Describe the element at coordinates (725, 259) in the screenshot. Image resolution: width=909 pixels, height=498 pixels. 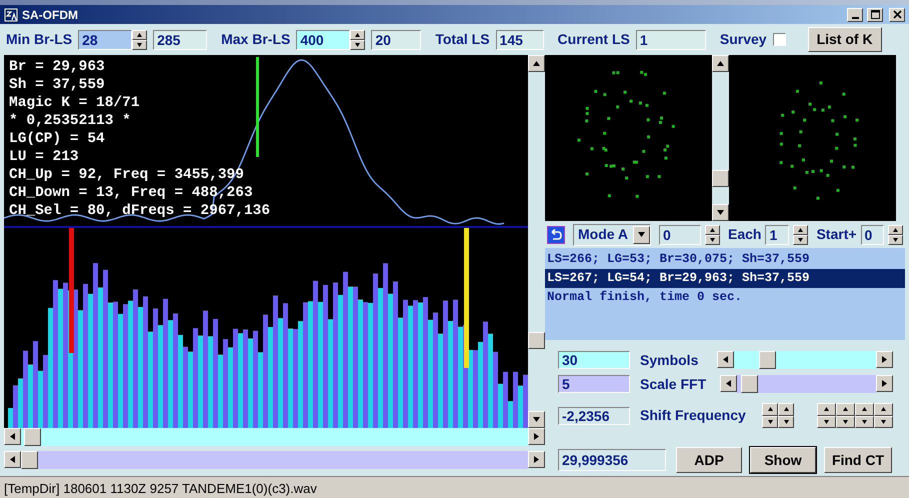
I see `log-entry: LS=266; LG=53; Br=30,075; Sh=37,559` at that location.